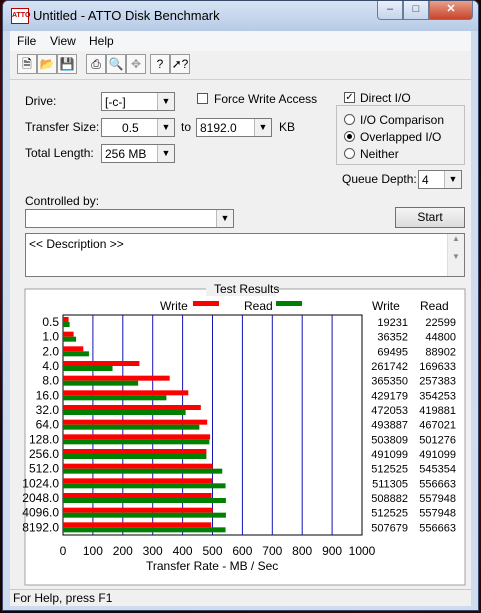 The height and width of the screenshot is (613, 481). What do you see at coordinates (48, 425) in the screenshot?
I see `category-label: 64.0` at bounding box center [48, 425].